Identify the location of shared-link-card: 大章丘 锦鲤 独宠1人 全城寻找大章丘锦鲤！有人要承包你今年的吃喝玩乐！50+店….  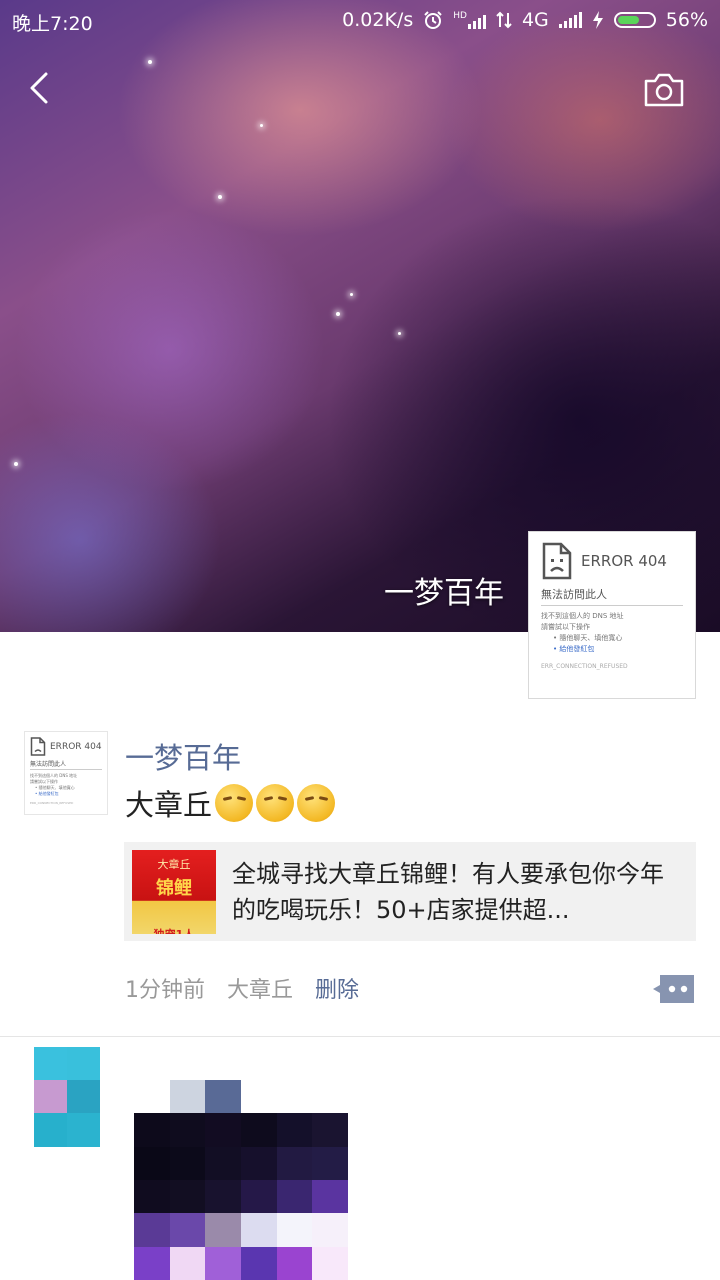
(410, 891).